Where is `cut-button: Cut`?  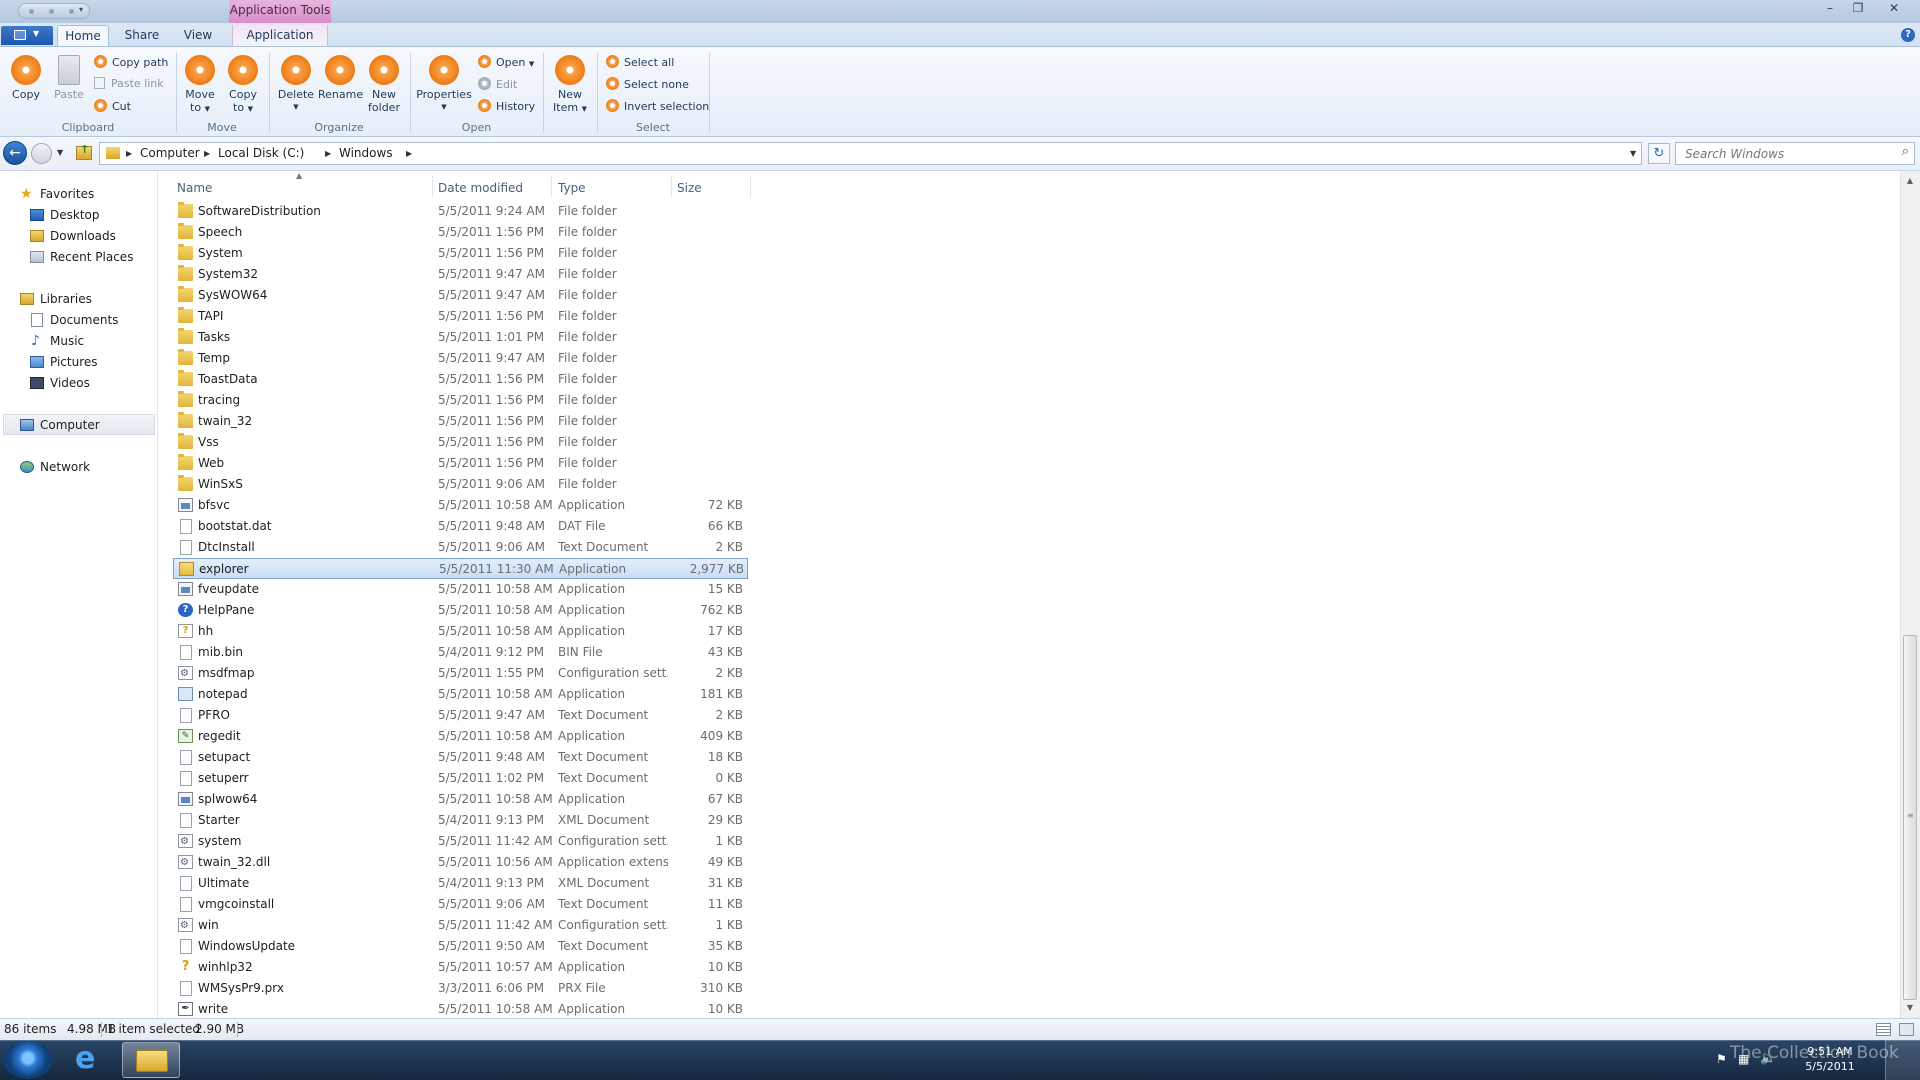 cut-button: Cut is located at coordinates (112, 107).